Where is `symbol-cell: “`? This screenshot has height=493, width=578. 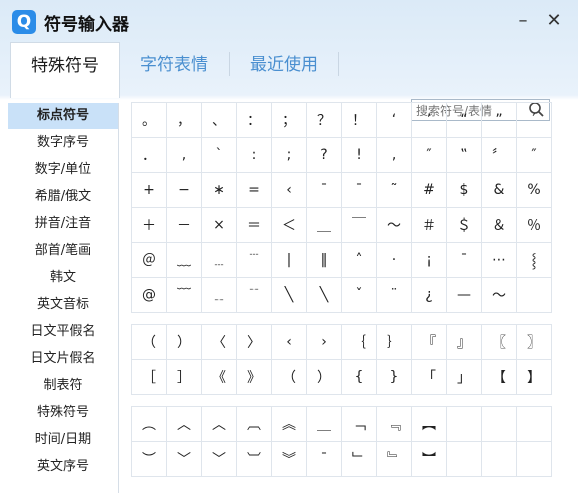
symbol-cell: “ is located at coordinates (464, 120).